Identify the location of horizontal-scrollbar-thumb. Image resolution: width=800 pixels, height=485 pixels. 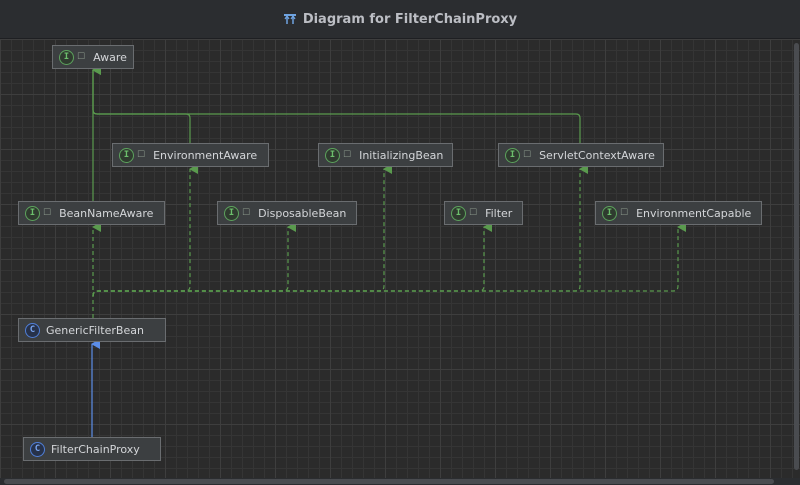
(389, 481).